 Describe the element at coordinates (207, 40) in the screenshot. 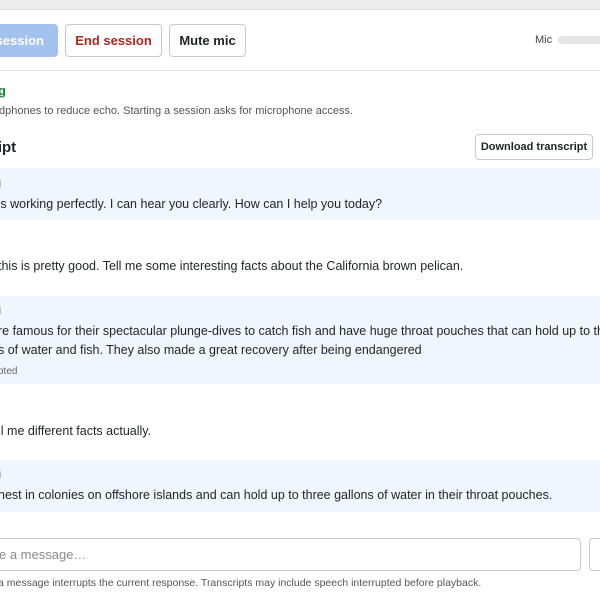

I see `mute-mic-button: Mute mic` at that location.